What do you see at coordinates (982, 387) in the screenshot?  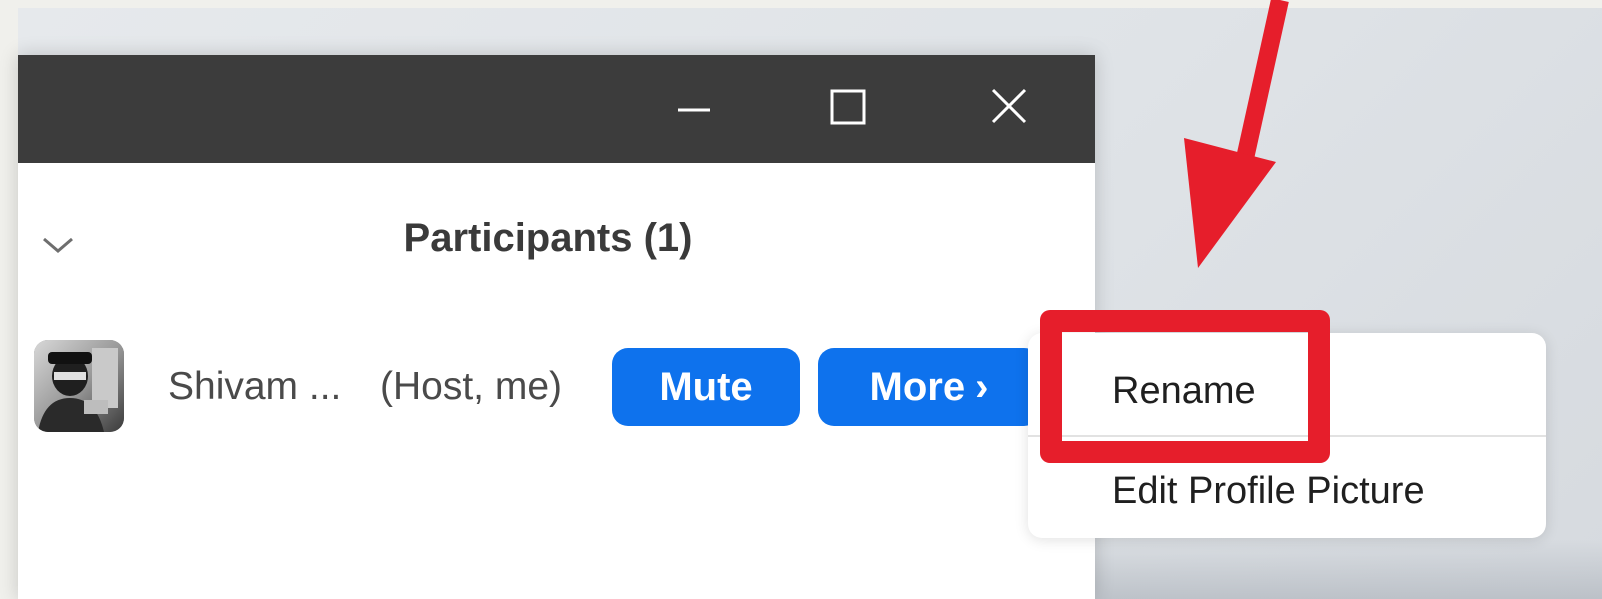 I see `chevron-right-icon: ›` at bounding box center [982, 387].